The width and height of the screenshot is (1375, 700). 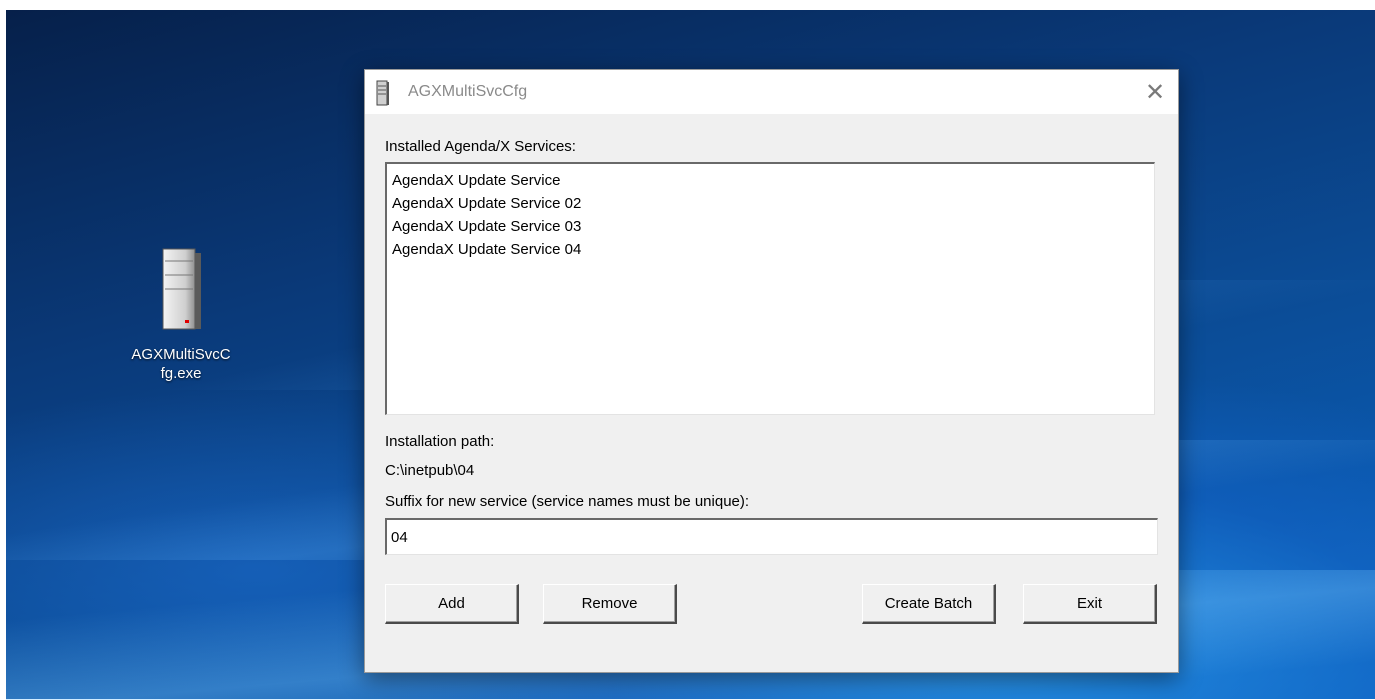 I want to click on exit-button: Exit, so click(x=1090, y=604).